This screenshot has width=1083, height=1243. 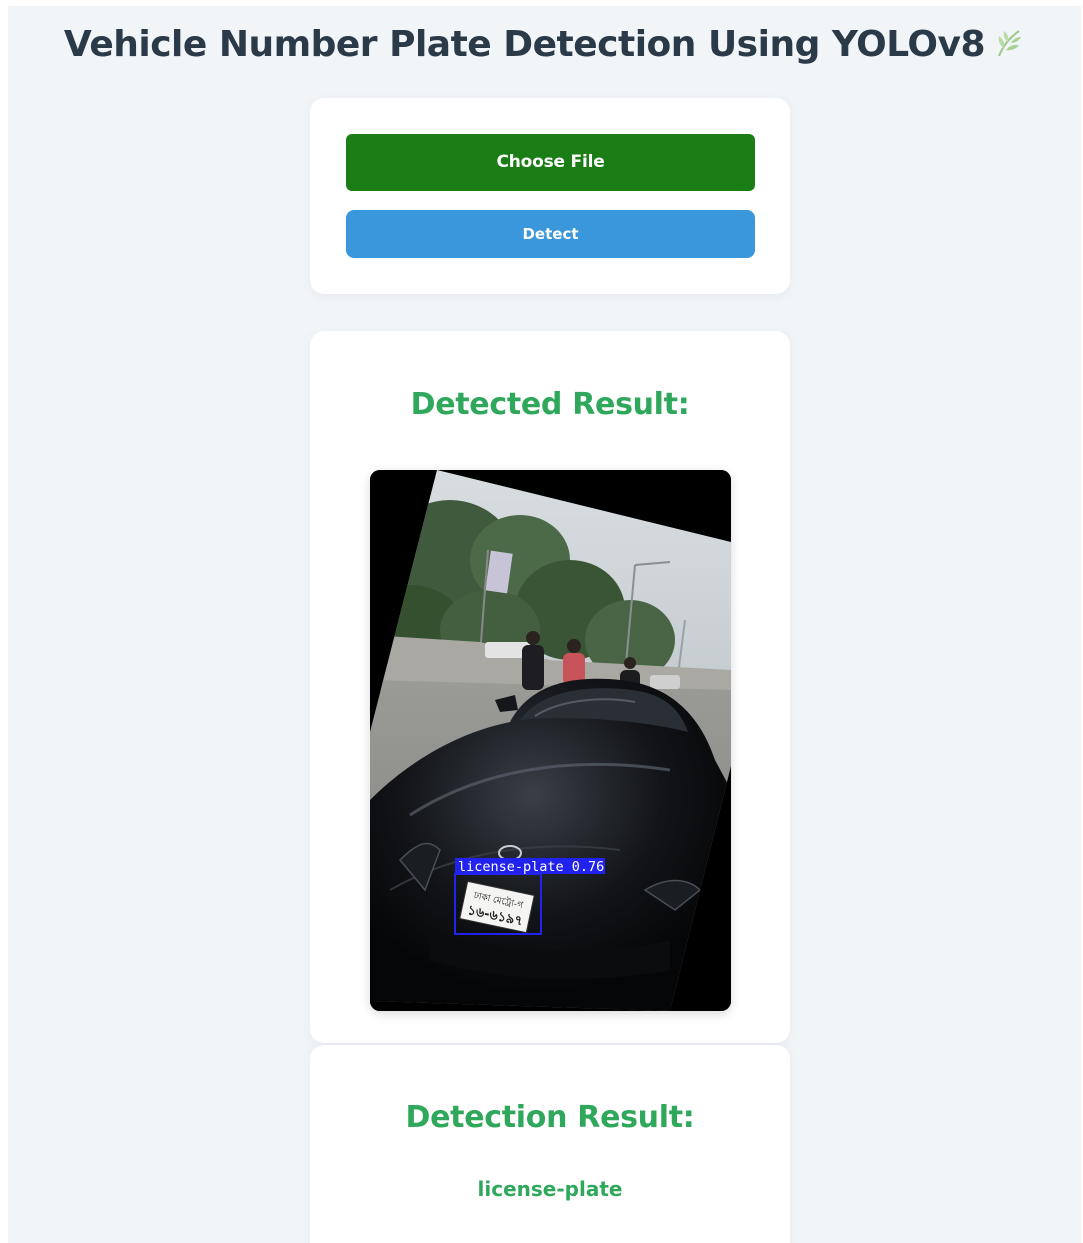 What do you see at coordinates (1008, 47) in the screenshot?
I see `leaf-icon` at bounding box center [1008, 47].